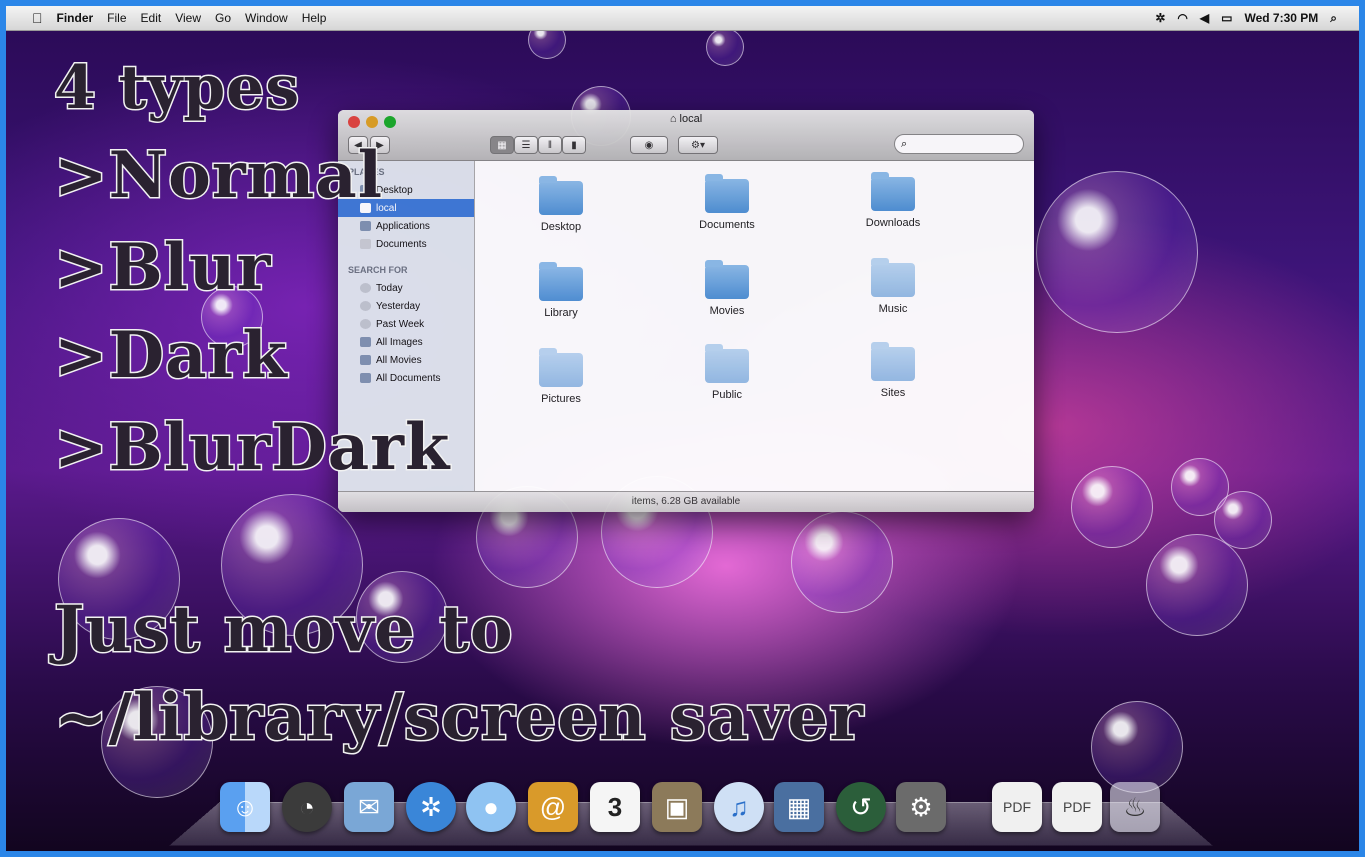 The image size is (1365, 857). Describe the element at coordinates (491, 807) in the screenshot. I see `ichat-icon: ●` at that location.